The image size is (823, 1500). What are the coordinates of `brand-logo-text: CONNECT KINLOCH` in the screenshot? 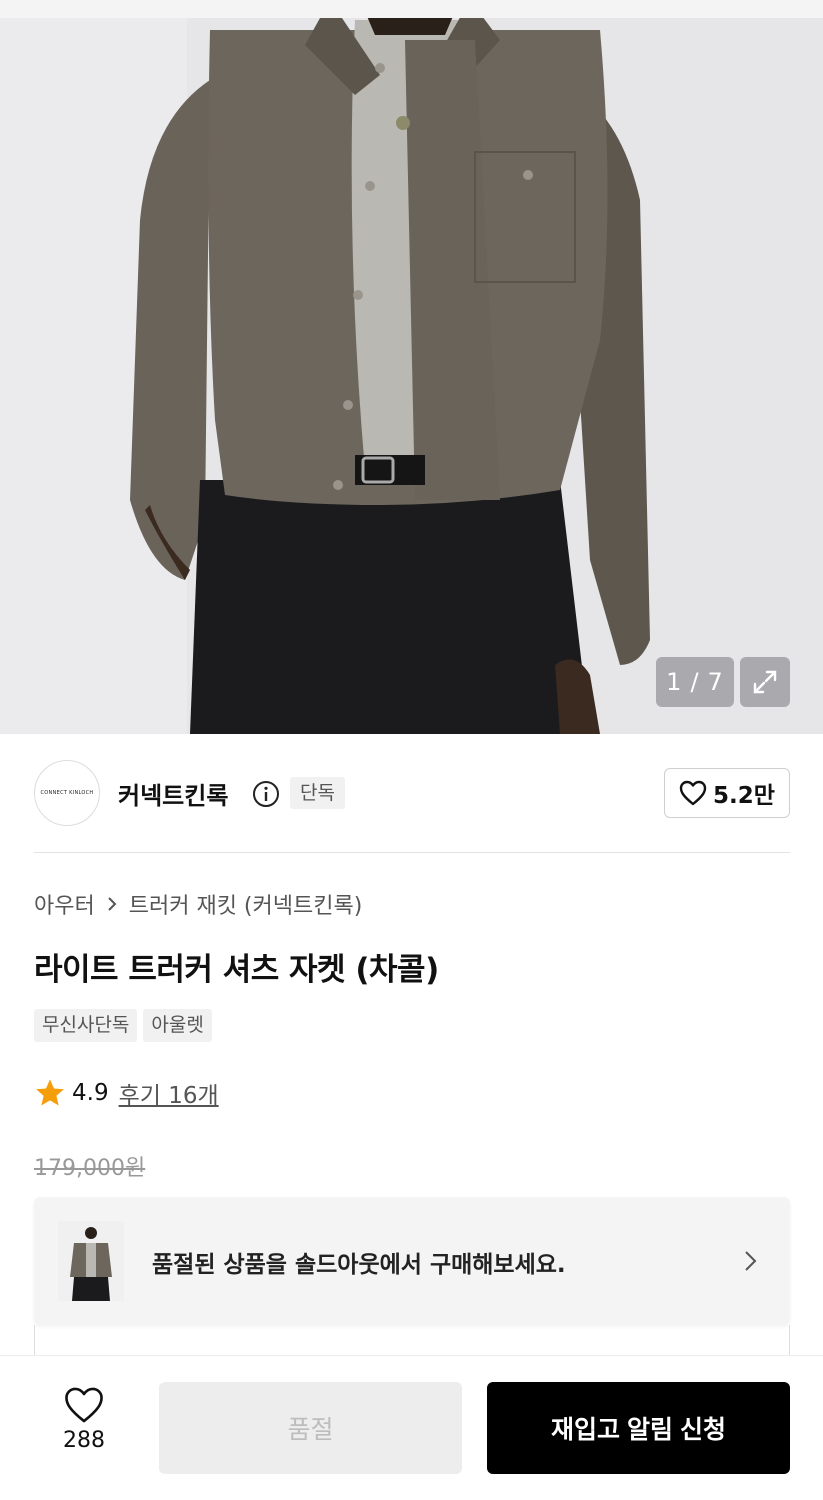 It's located at (67, 793).